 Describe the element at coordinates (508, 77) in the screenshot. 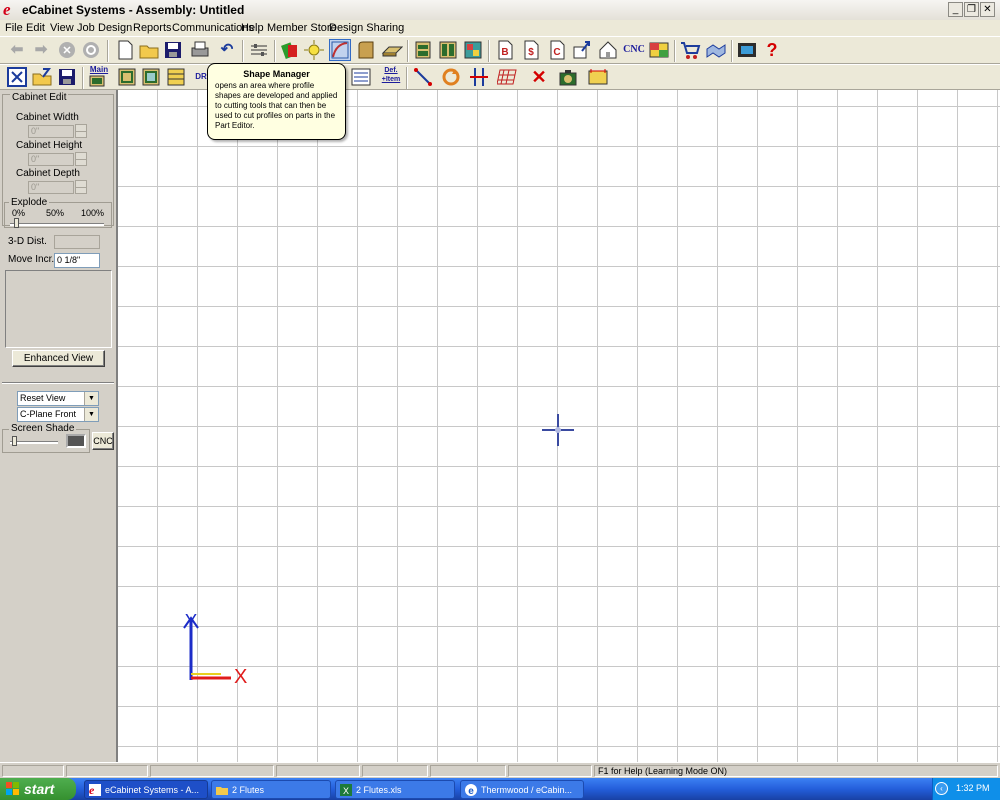

I see `grid-tool-icon` at that location.